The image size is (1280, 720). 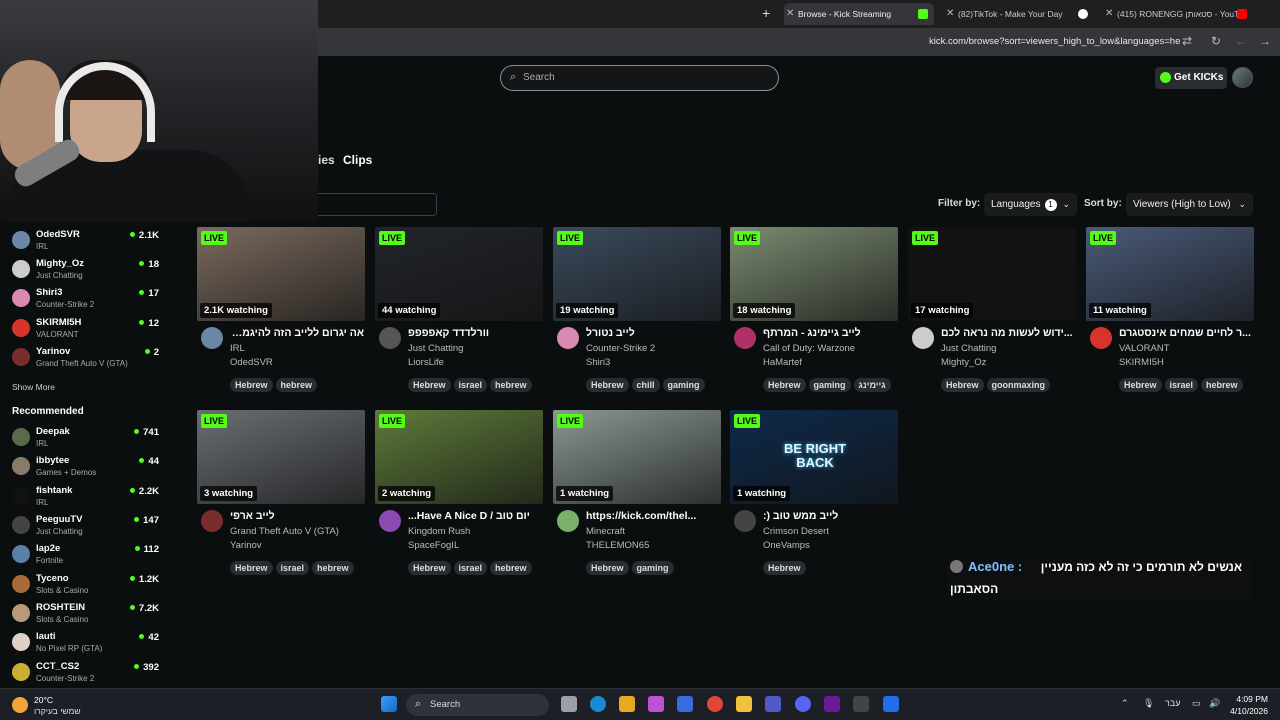 I want to click on teams-icon, so click(x=773, y=704).